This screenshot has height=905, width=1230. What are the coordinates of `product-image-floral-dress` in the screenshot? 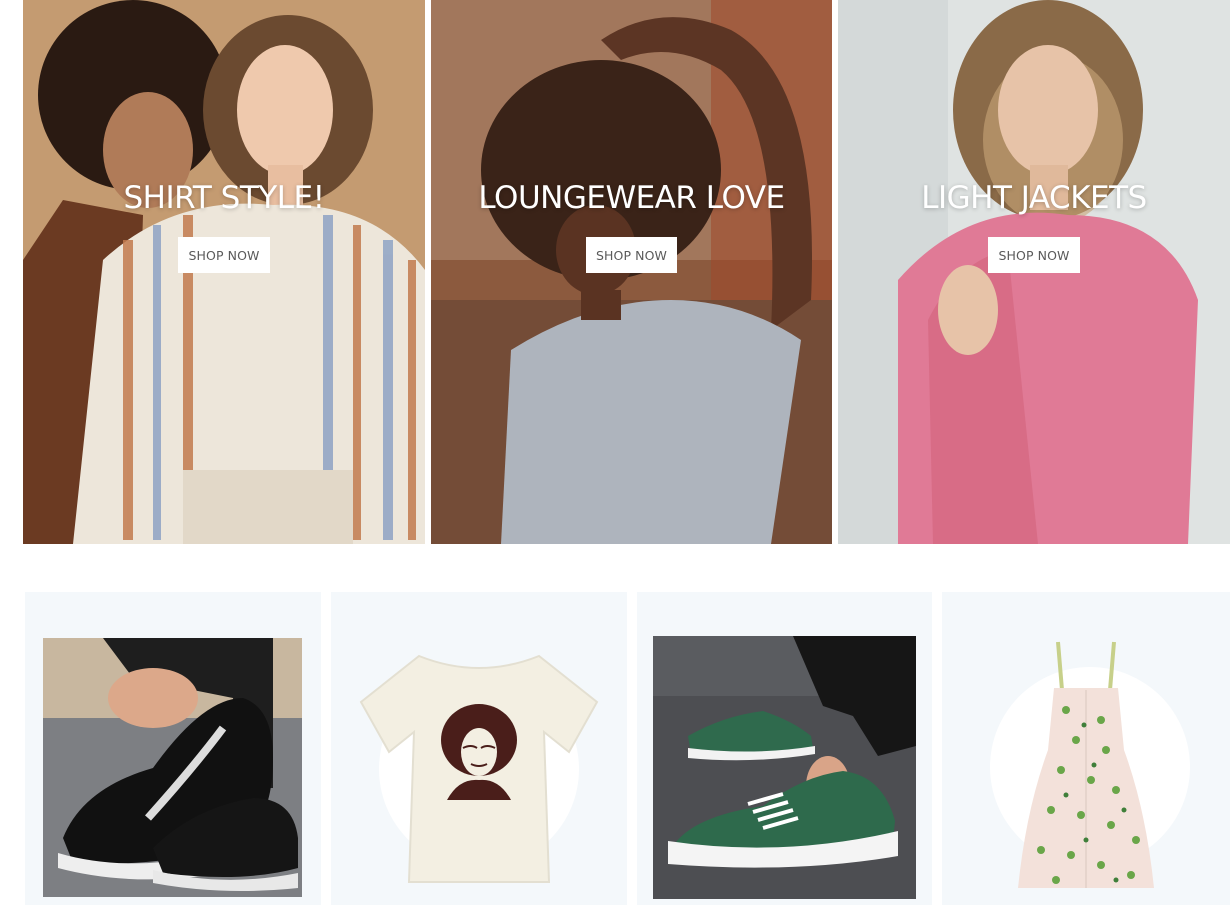 It's located at (1086, 766).